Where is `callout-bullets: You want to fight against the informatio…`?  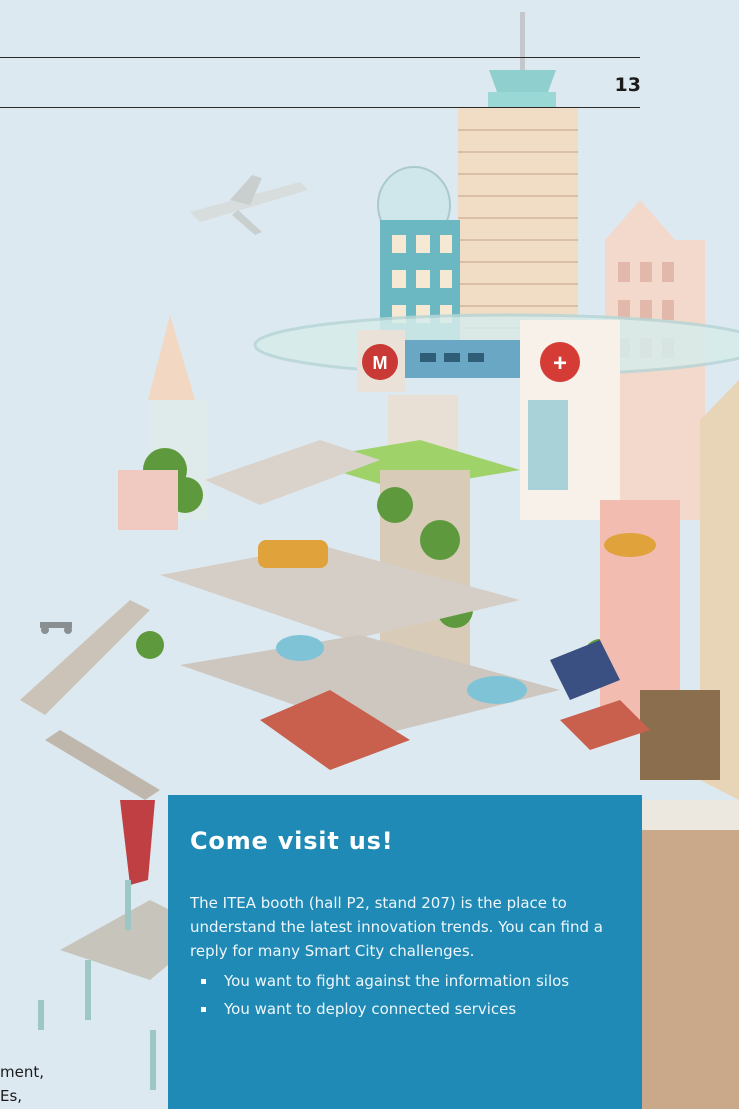
callout-bullets: You want to fight against the informatio… is located at coordinates (405, 995).